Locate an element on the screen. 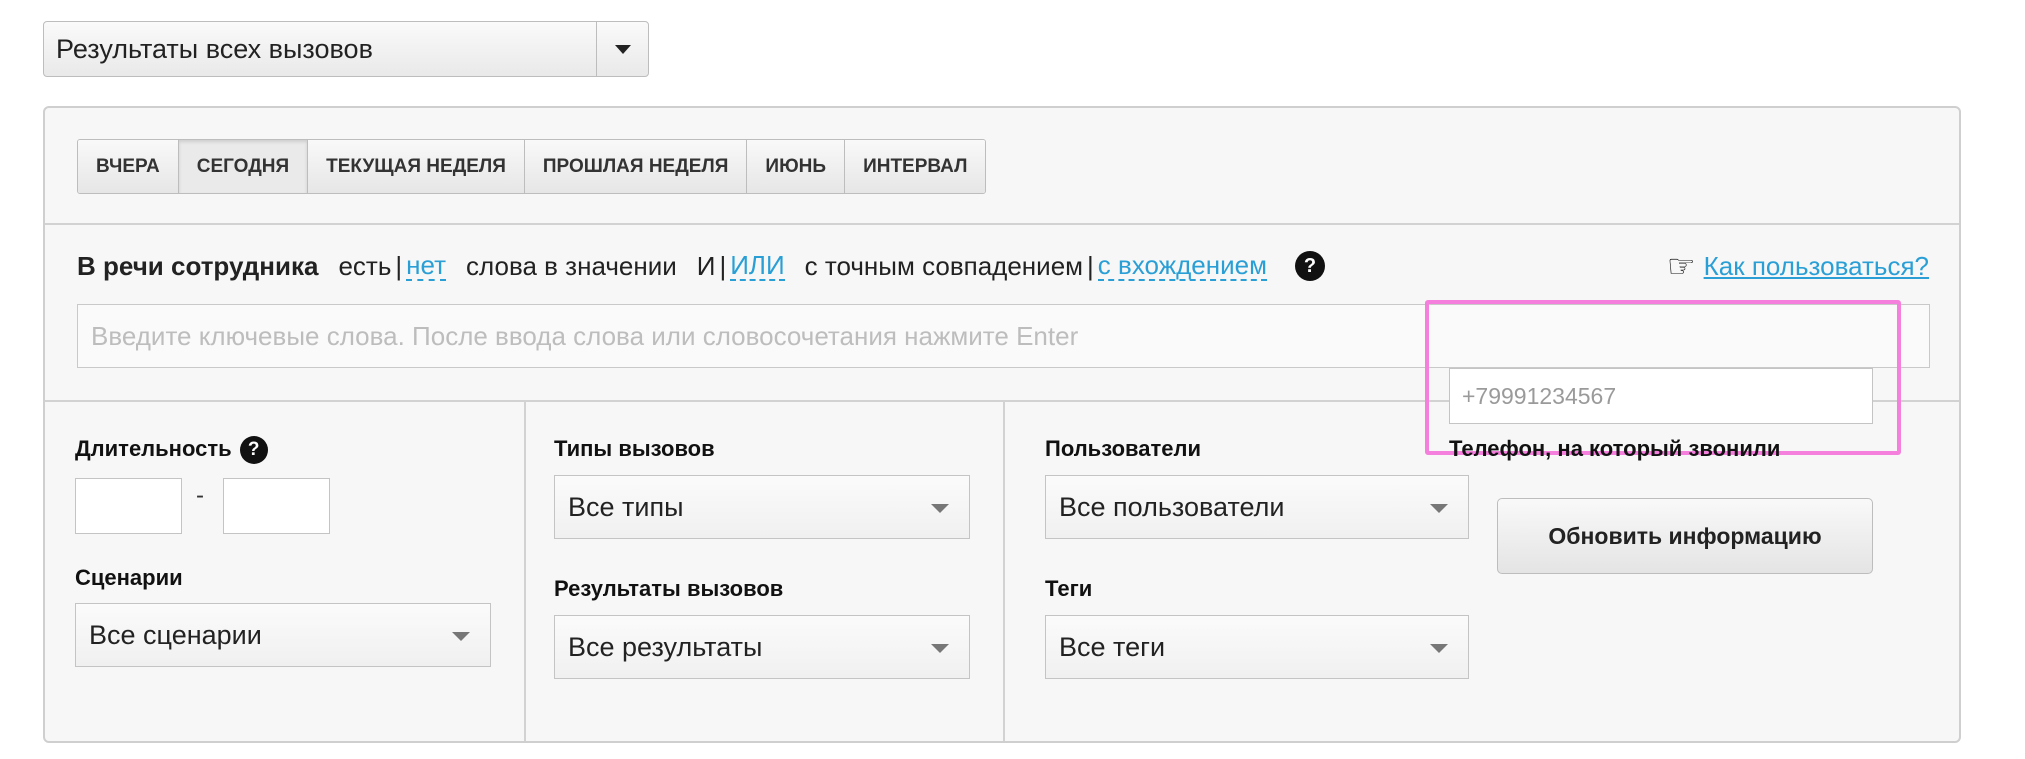 The height and width of the screenshot is (759, 2025). call-types-label: Типы вызовов is located at coordinates (634, 448).